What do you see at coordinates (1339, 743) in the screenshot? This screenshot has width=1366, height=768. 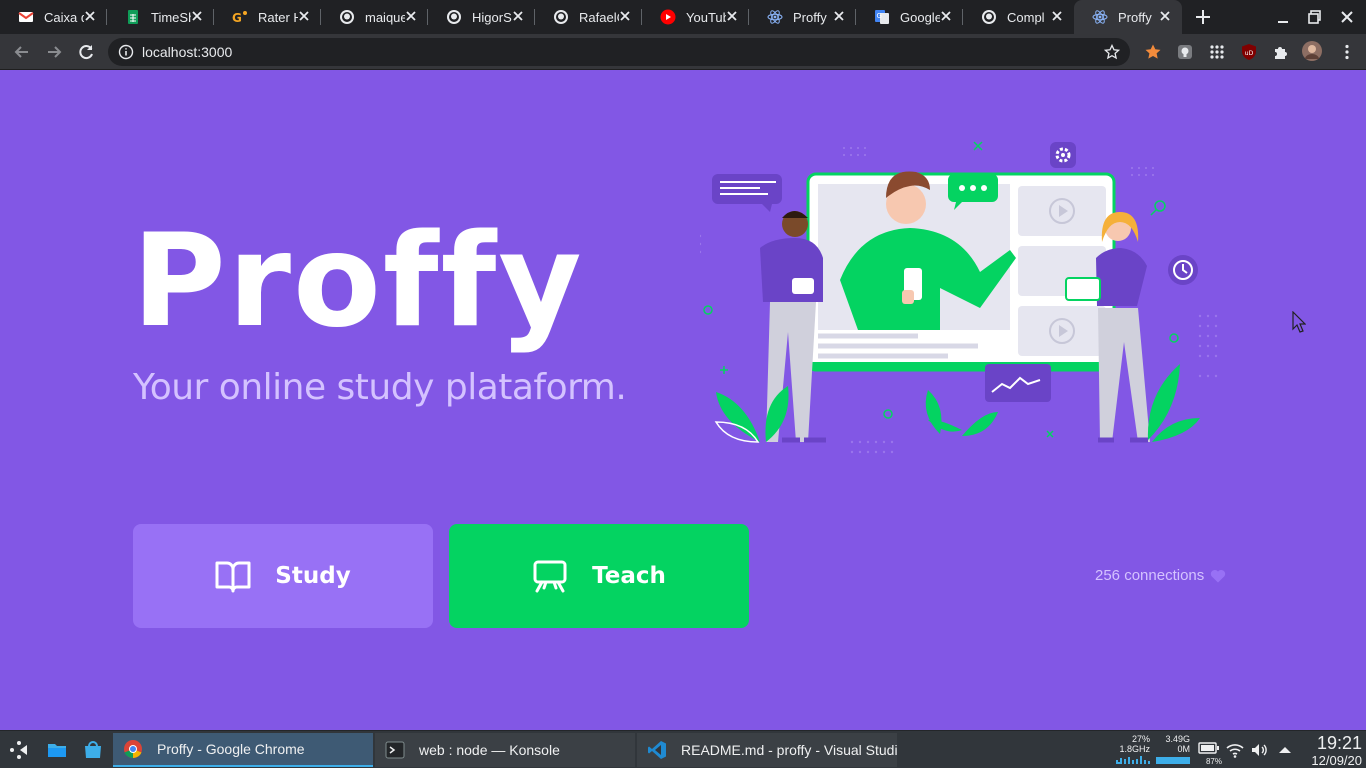 I see `clock-time: 19:21` at bounding box center [1339, 743].